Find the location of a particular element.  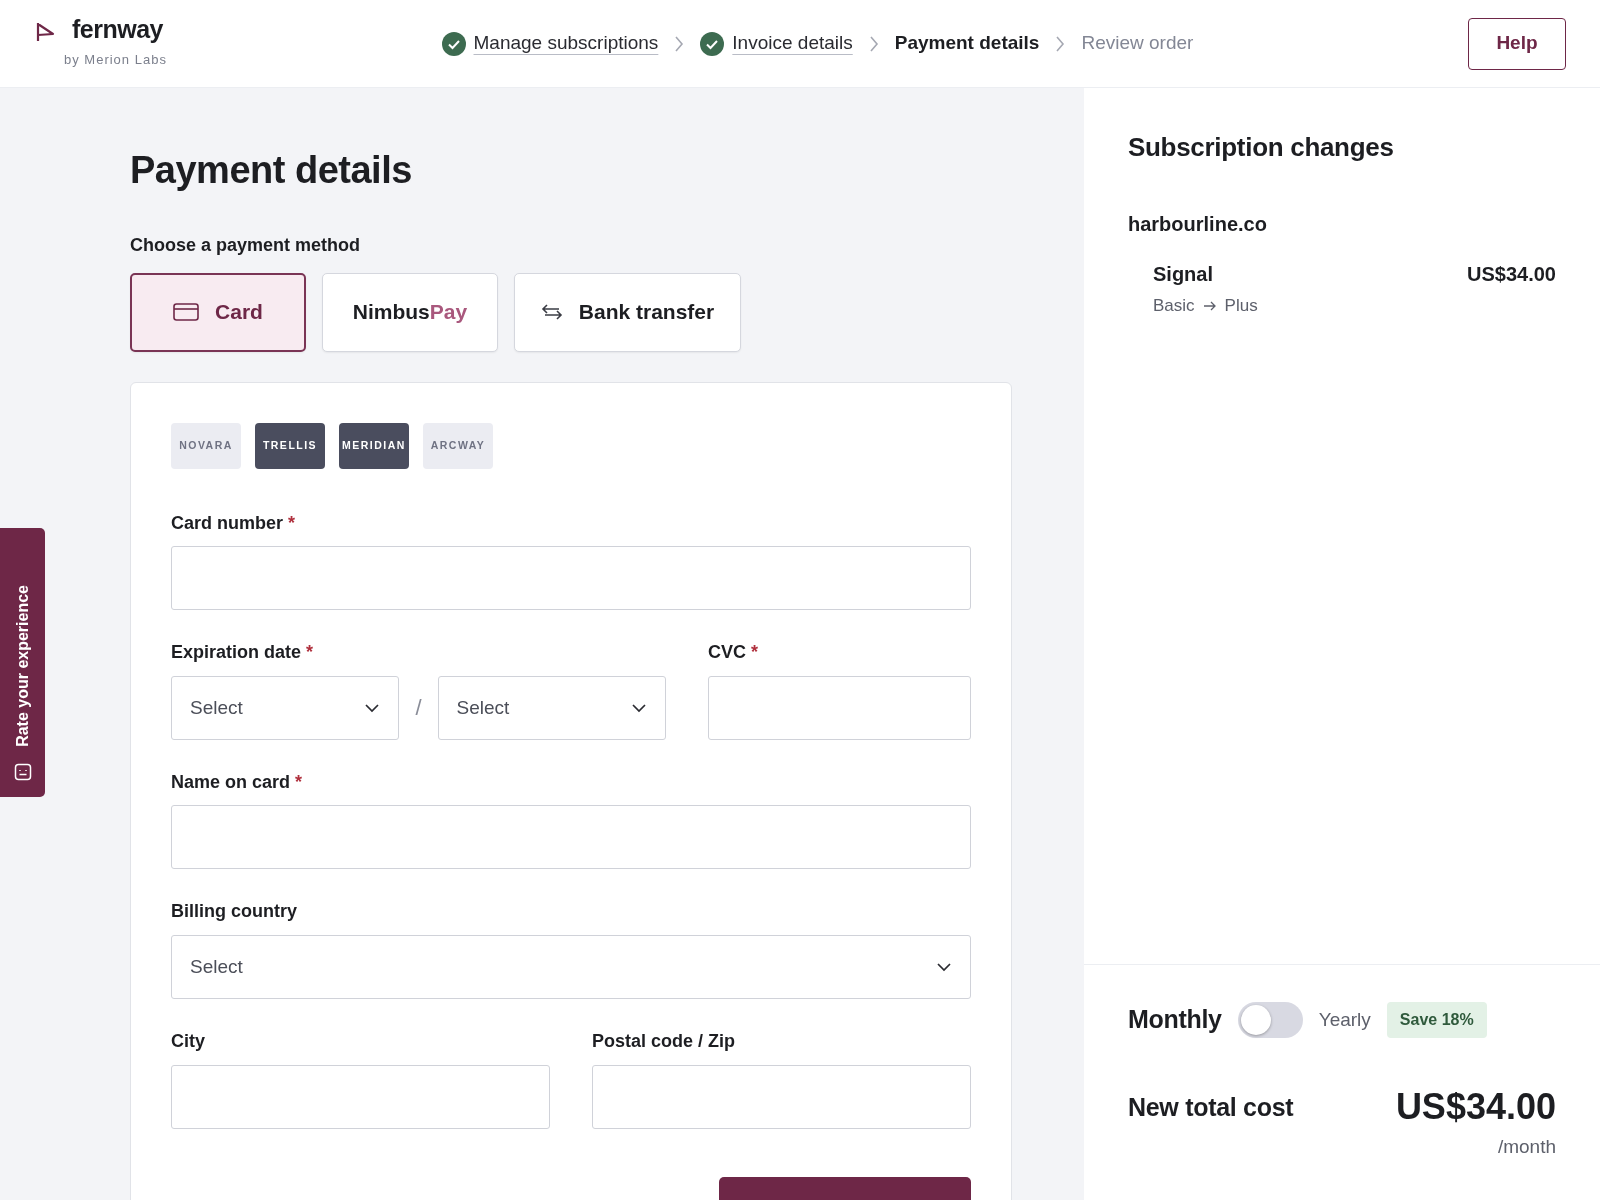

total-label: New total cost is located at coordinates (1211, 1107).